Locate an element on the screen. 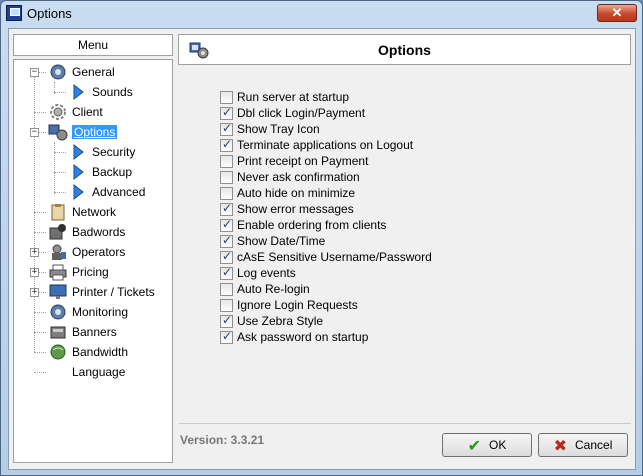  tree-expander-general: − is located at coordinates (34, 72).